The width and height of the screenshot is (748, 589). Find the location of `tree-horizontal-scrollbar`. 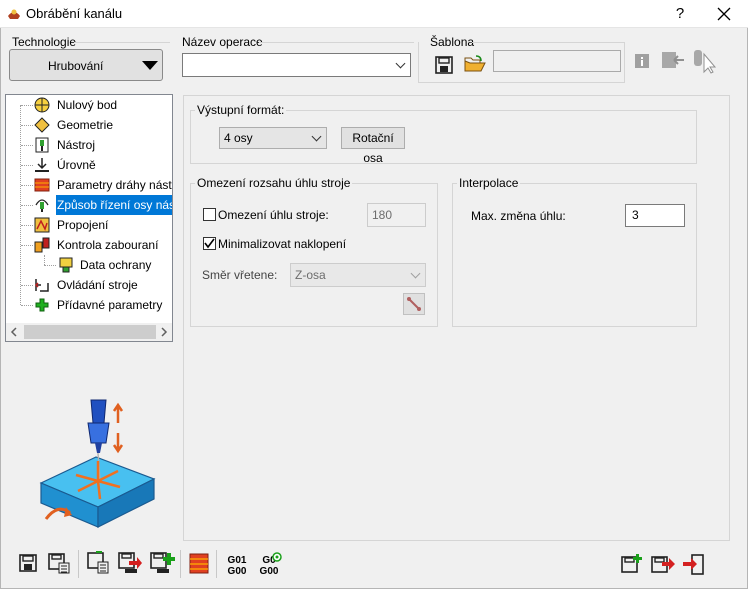

tree-horizontal-scrollbar is located at coordinates (89, 332).